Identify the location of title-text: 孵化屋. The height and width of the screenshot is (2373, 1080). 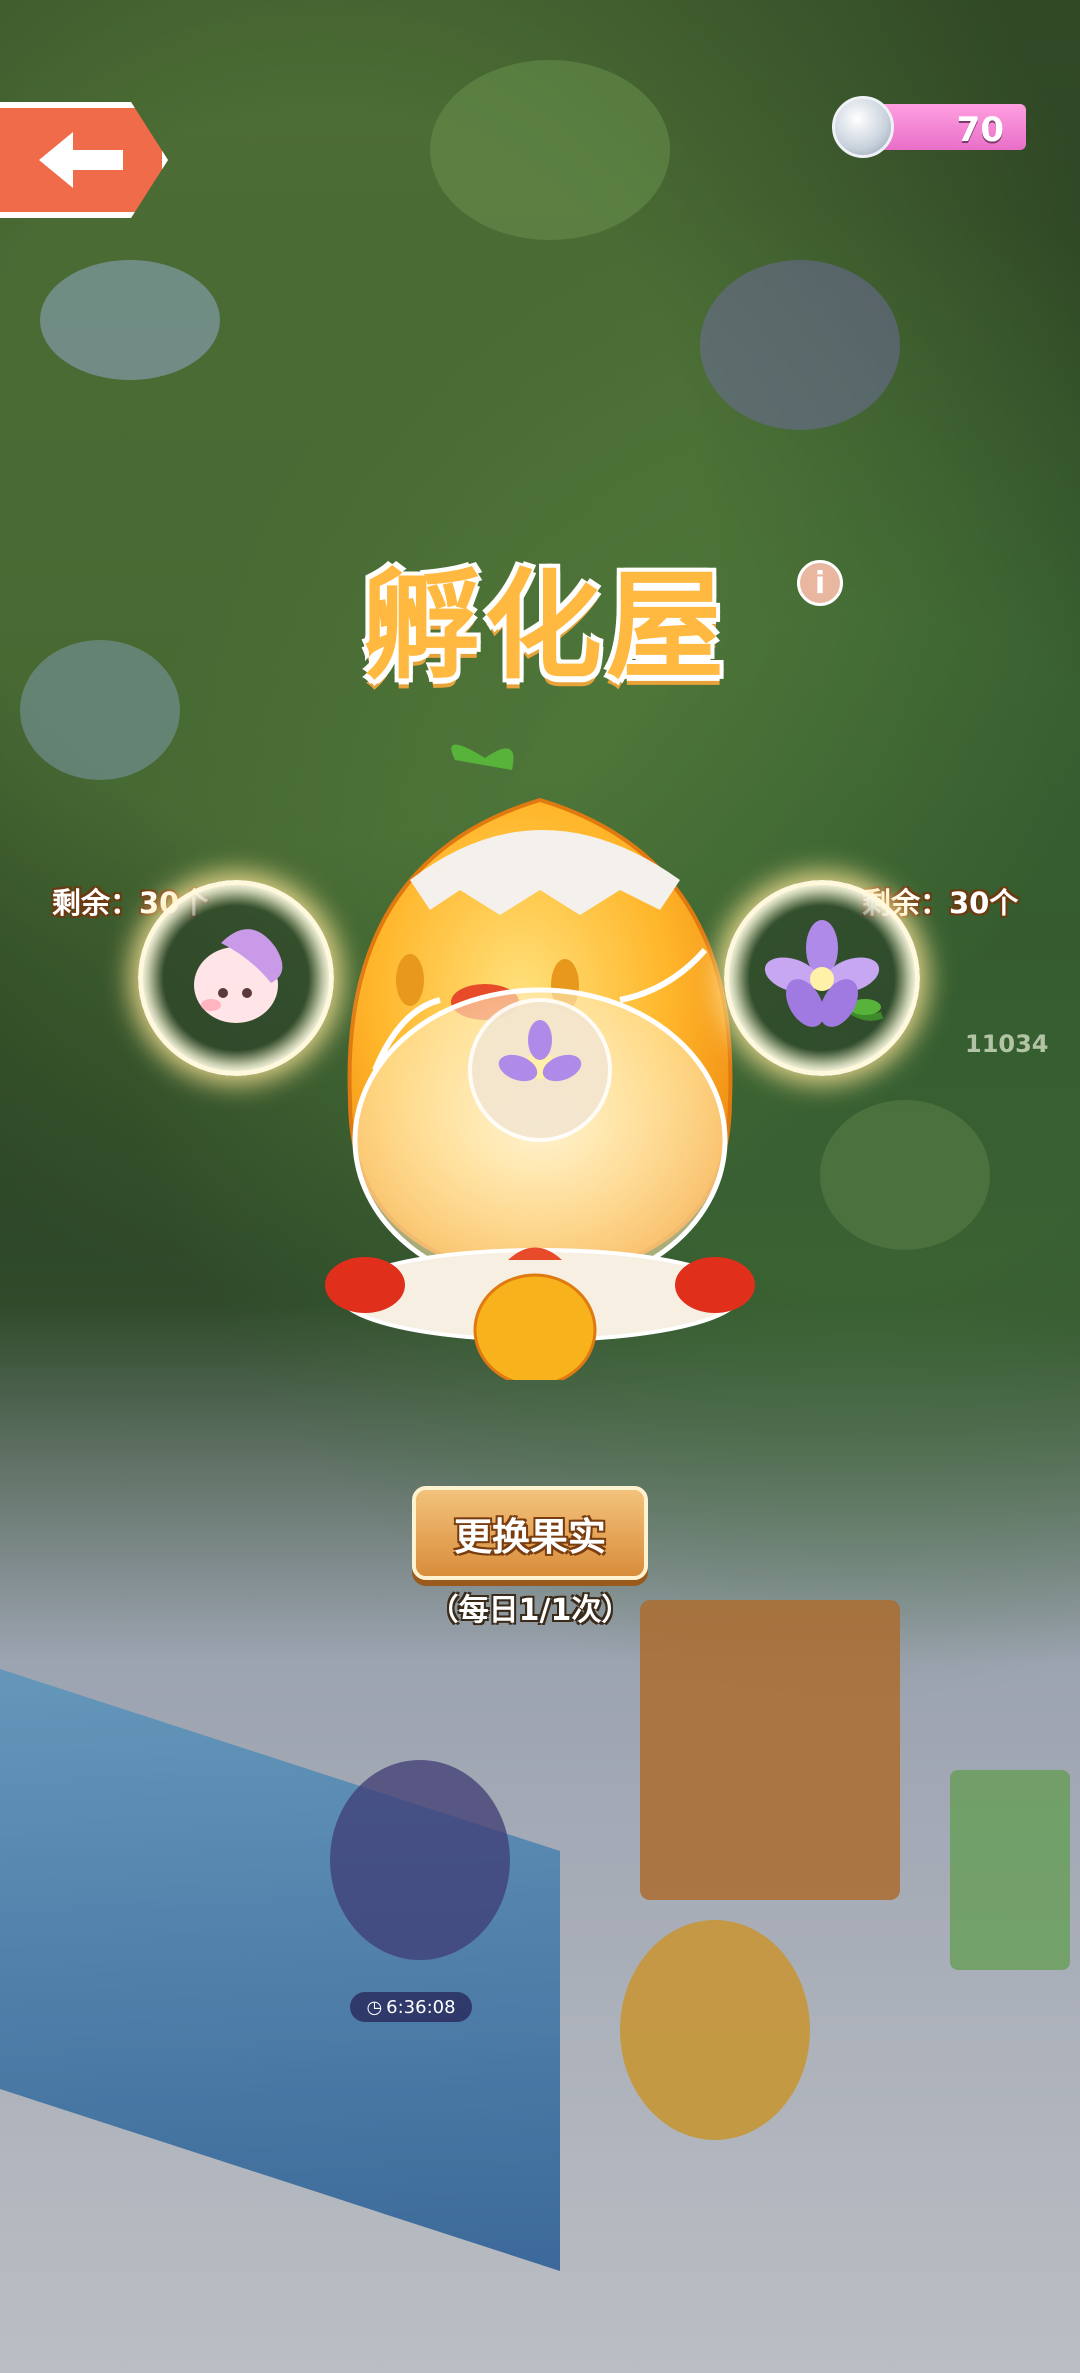
(544, 625).